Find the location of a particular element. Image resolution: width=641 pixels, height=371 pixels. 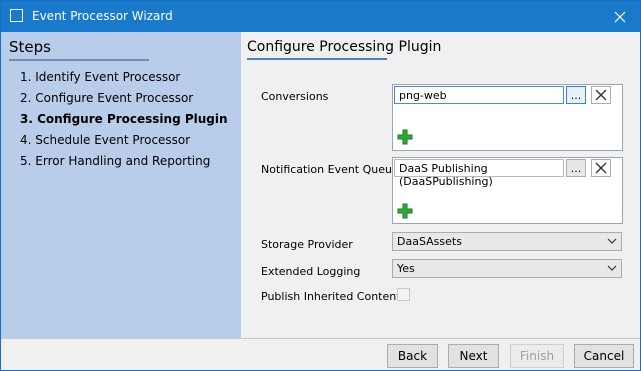

extended-logging-label: Extended Logging is located at coordinates (311, 271).